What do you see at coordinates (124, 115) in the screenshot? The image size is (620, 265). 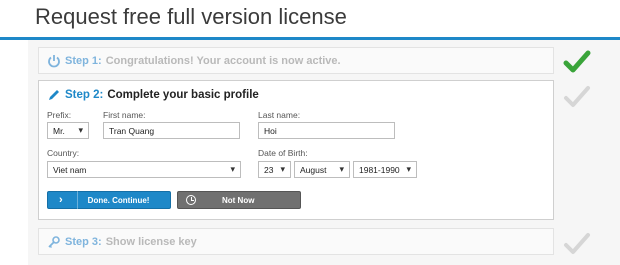 I see `first-name-label: First name:` at bounding box center [124, 115].